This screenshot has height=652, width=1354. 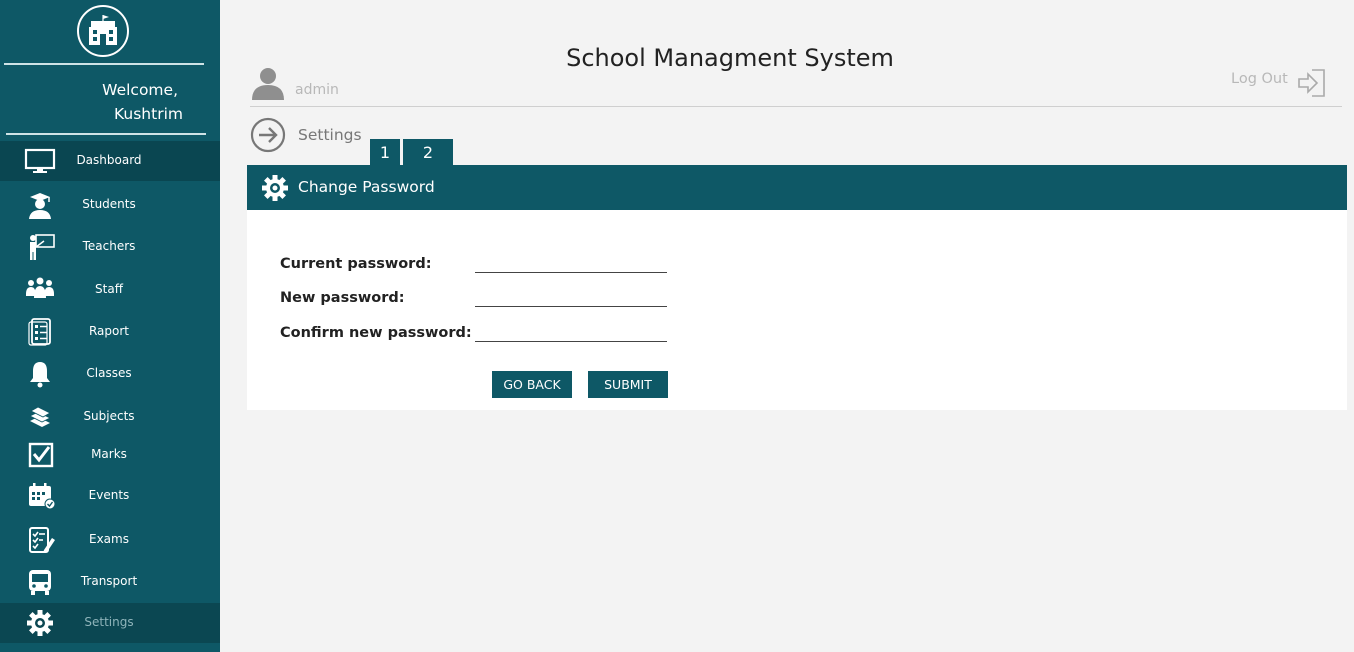 What do you see at coordinates (268, 135) in the screenshot?
I see `arrow-right-circle-icon` at bounding box center [268, 135].